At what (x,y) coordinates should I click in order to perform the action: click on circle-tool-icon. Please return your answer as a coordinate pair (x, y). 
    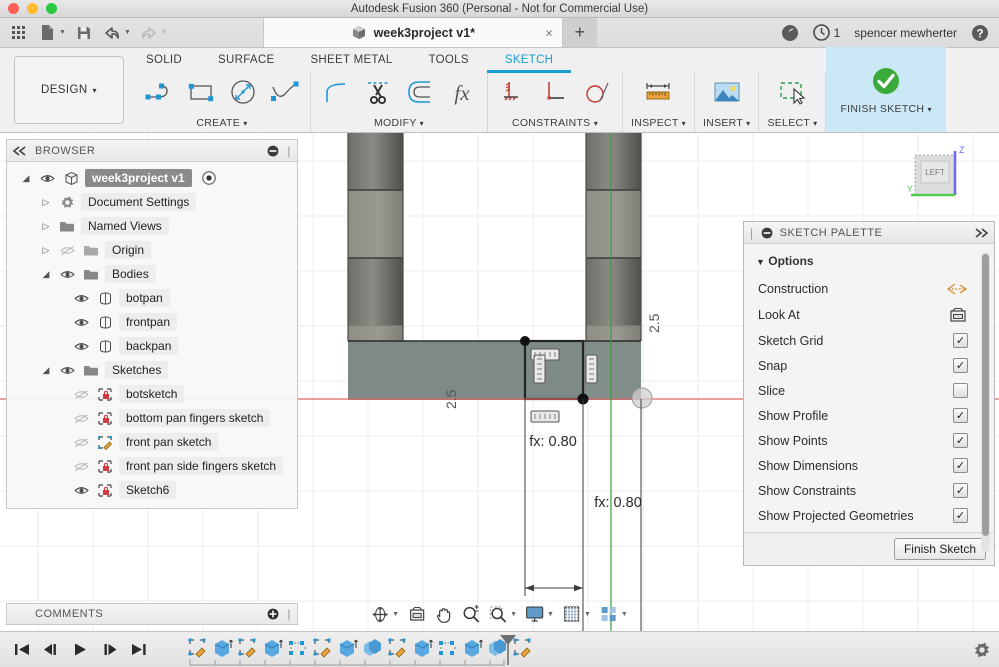
    Looking at the image, I should click on (243, 93).